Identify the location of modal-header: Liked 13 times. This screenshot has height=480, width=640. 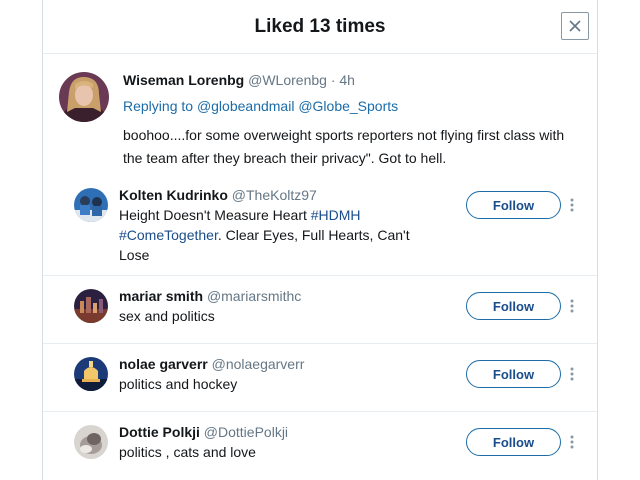
(320, 27).